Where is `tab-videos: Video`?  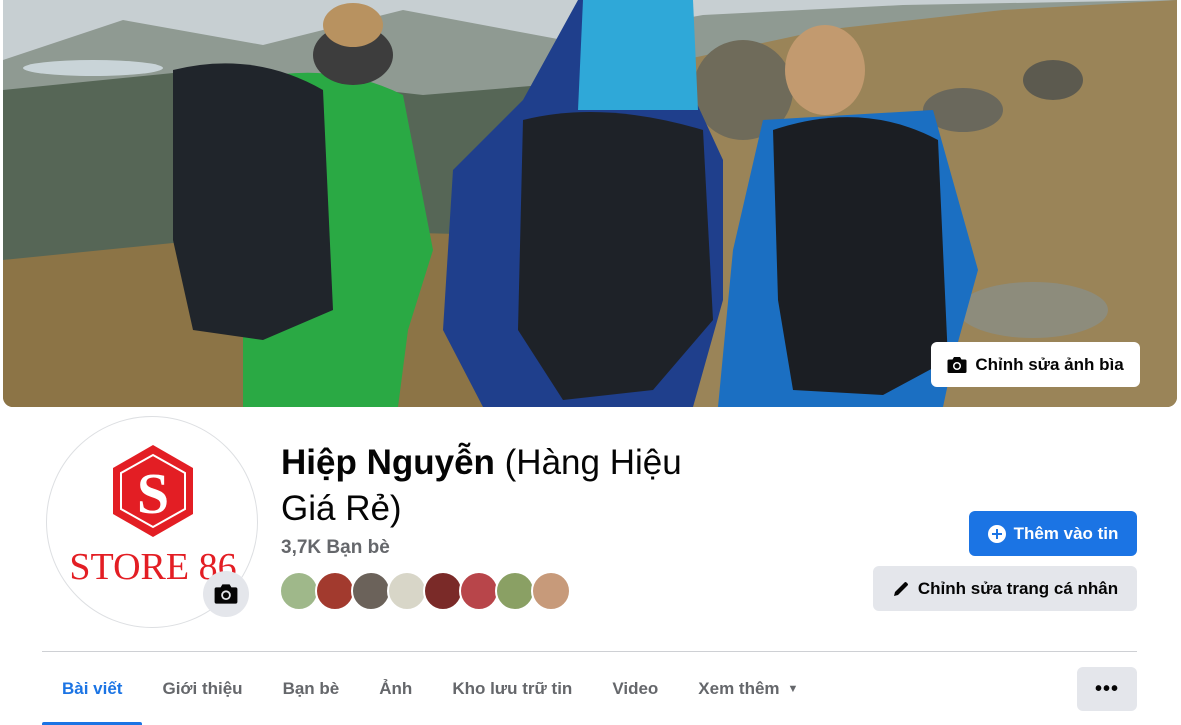
tab-videos: Video is located at coordinates (635, 688).